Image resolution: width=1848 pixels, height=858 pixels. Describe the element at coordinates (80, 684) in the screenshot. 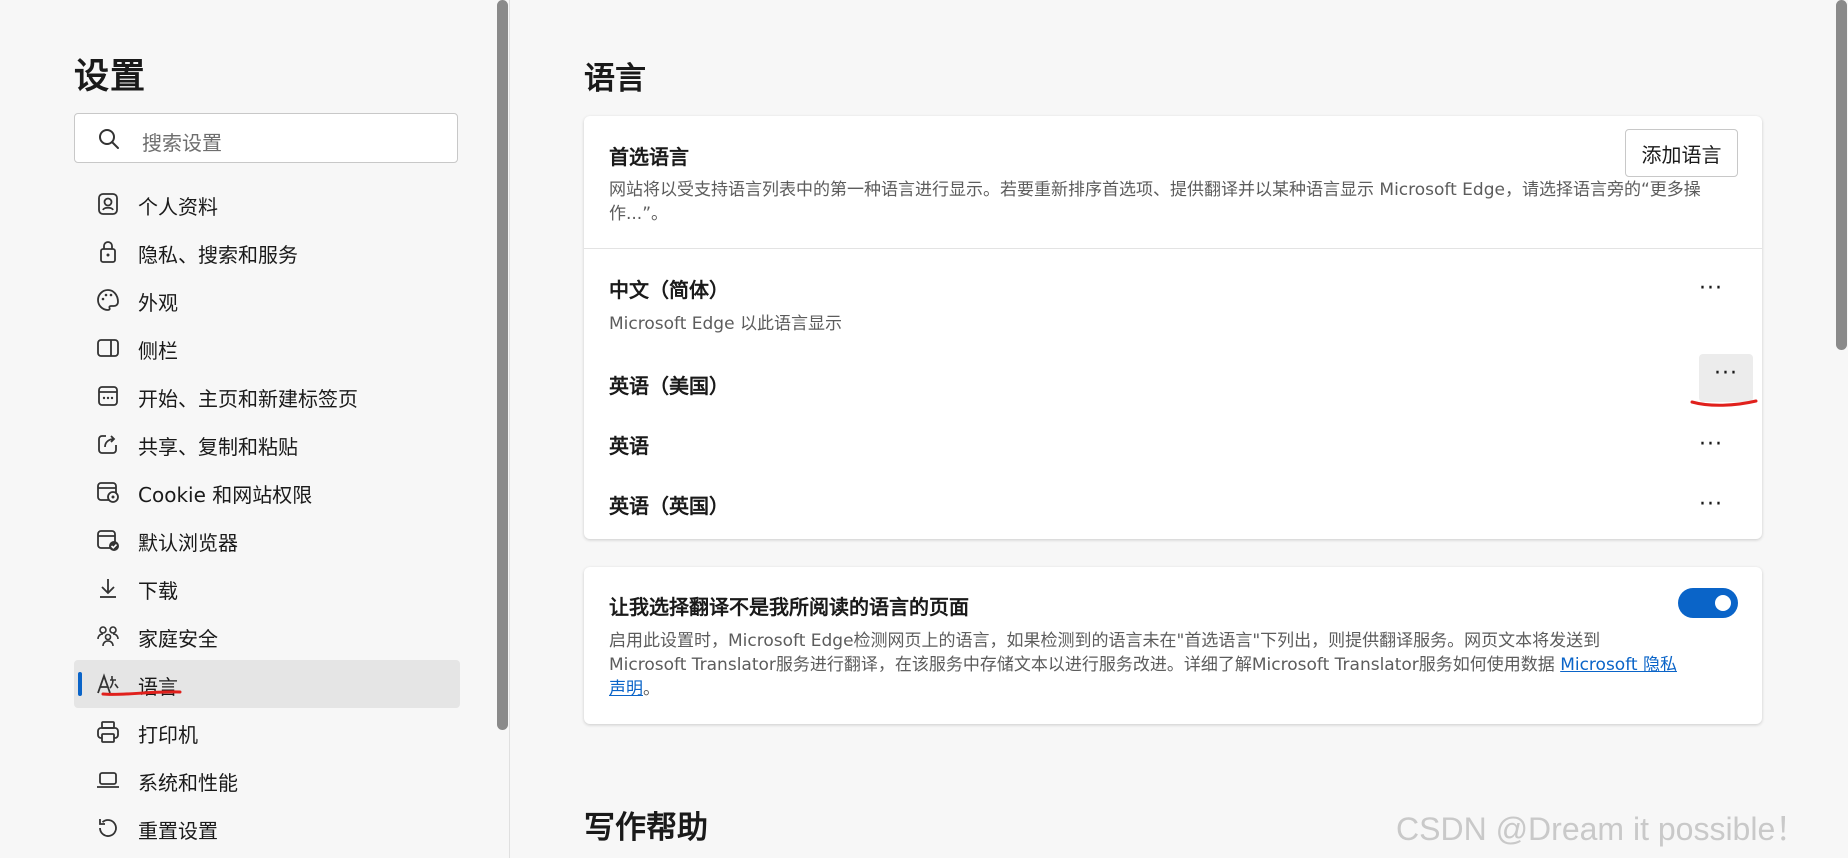

I see `active-indicator` at that location.